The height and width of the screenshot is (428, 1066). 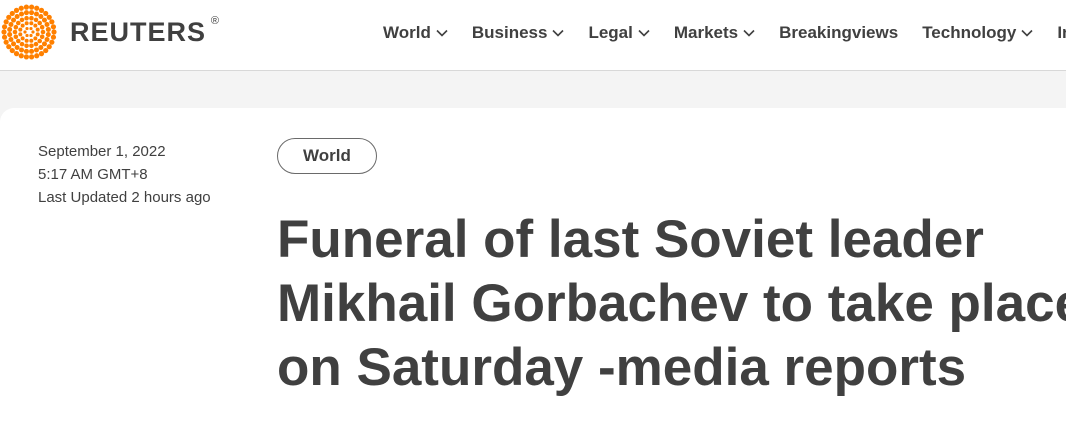 What do you see at coordinates (969, 32) in the screenshot?
I see `nav-item-label: Technology` at bounding box center [969, 32].